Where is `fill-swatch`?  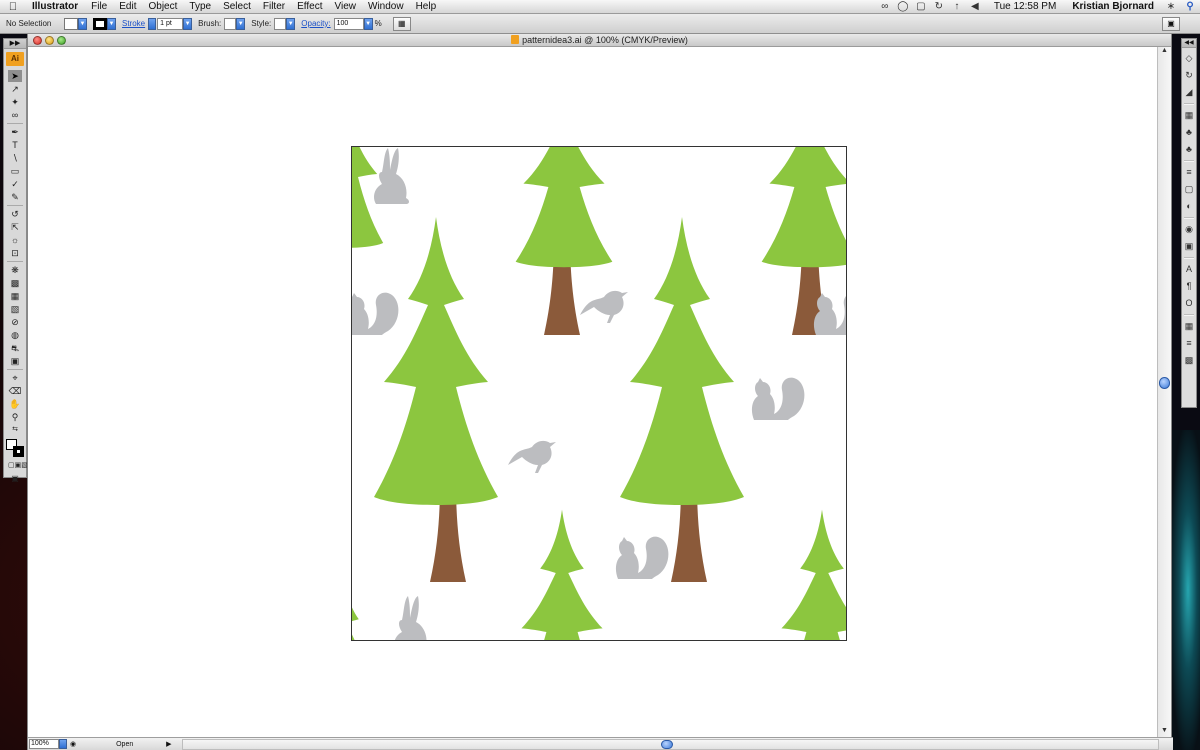 fill-swatch is located at coordinates (71, 23).